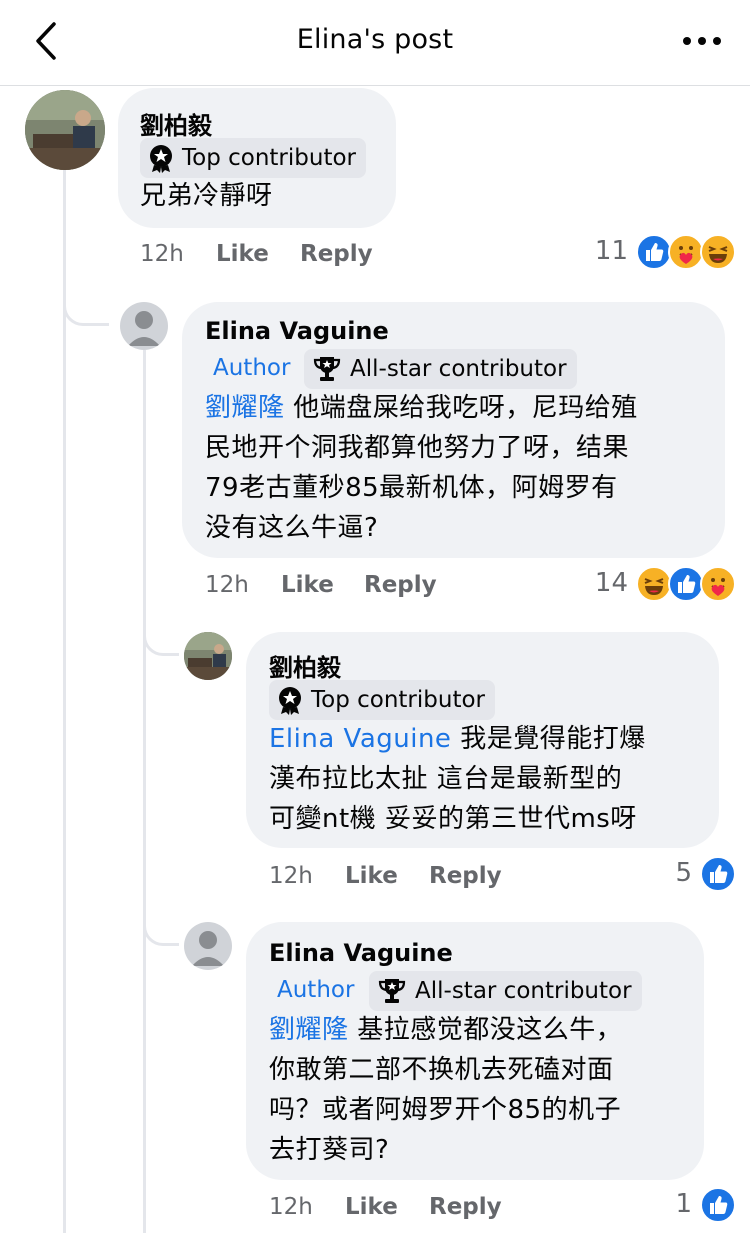  Describe the element at coordinates (375, 39) in the screenshot. I see `page-title: Elina's post` at that location.